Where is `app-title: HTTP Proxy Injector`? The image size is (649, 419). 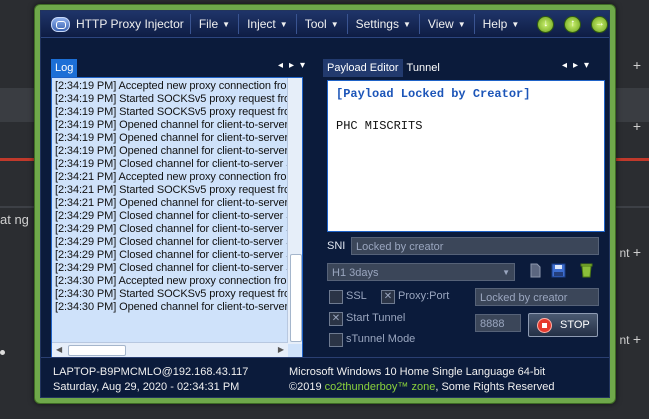
app-title: HTTP Proxy Injector is located at coordinates (130, 24).